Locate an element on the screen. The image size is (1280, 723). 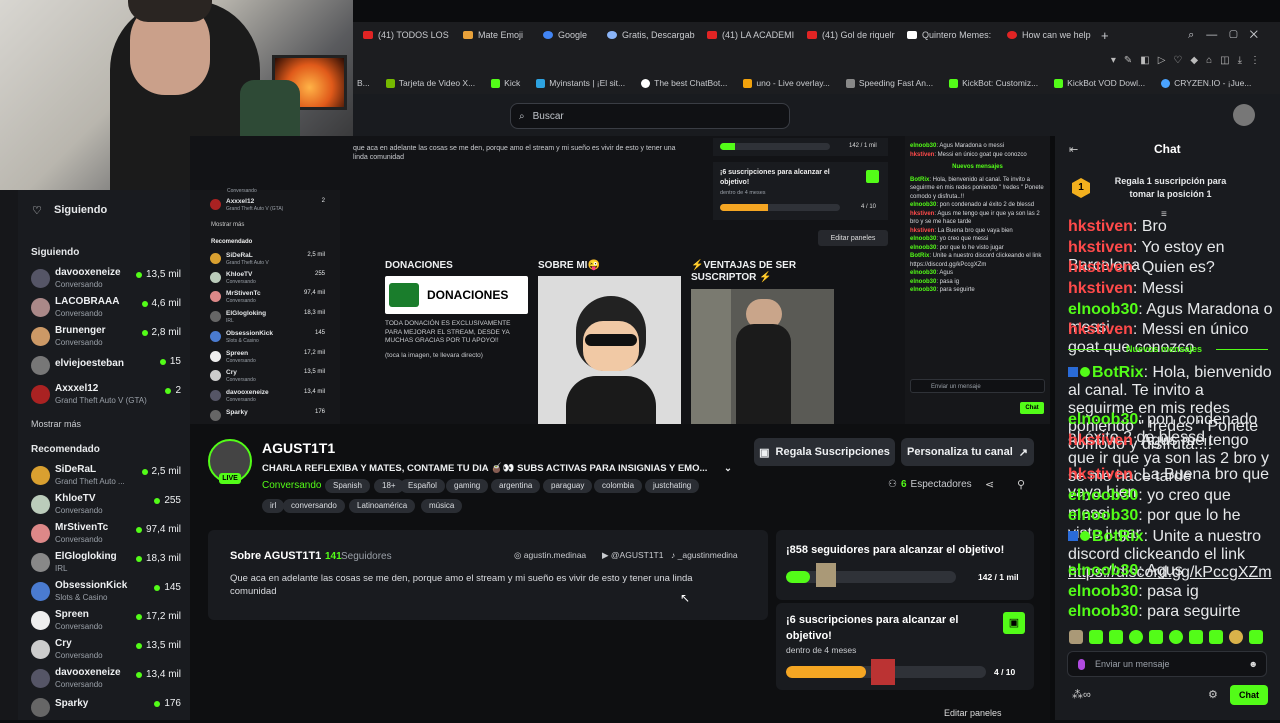
browser-tab: How can we help is located at coordinates (1047, 35).